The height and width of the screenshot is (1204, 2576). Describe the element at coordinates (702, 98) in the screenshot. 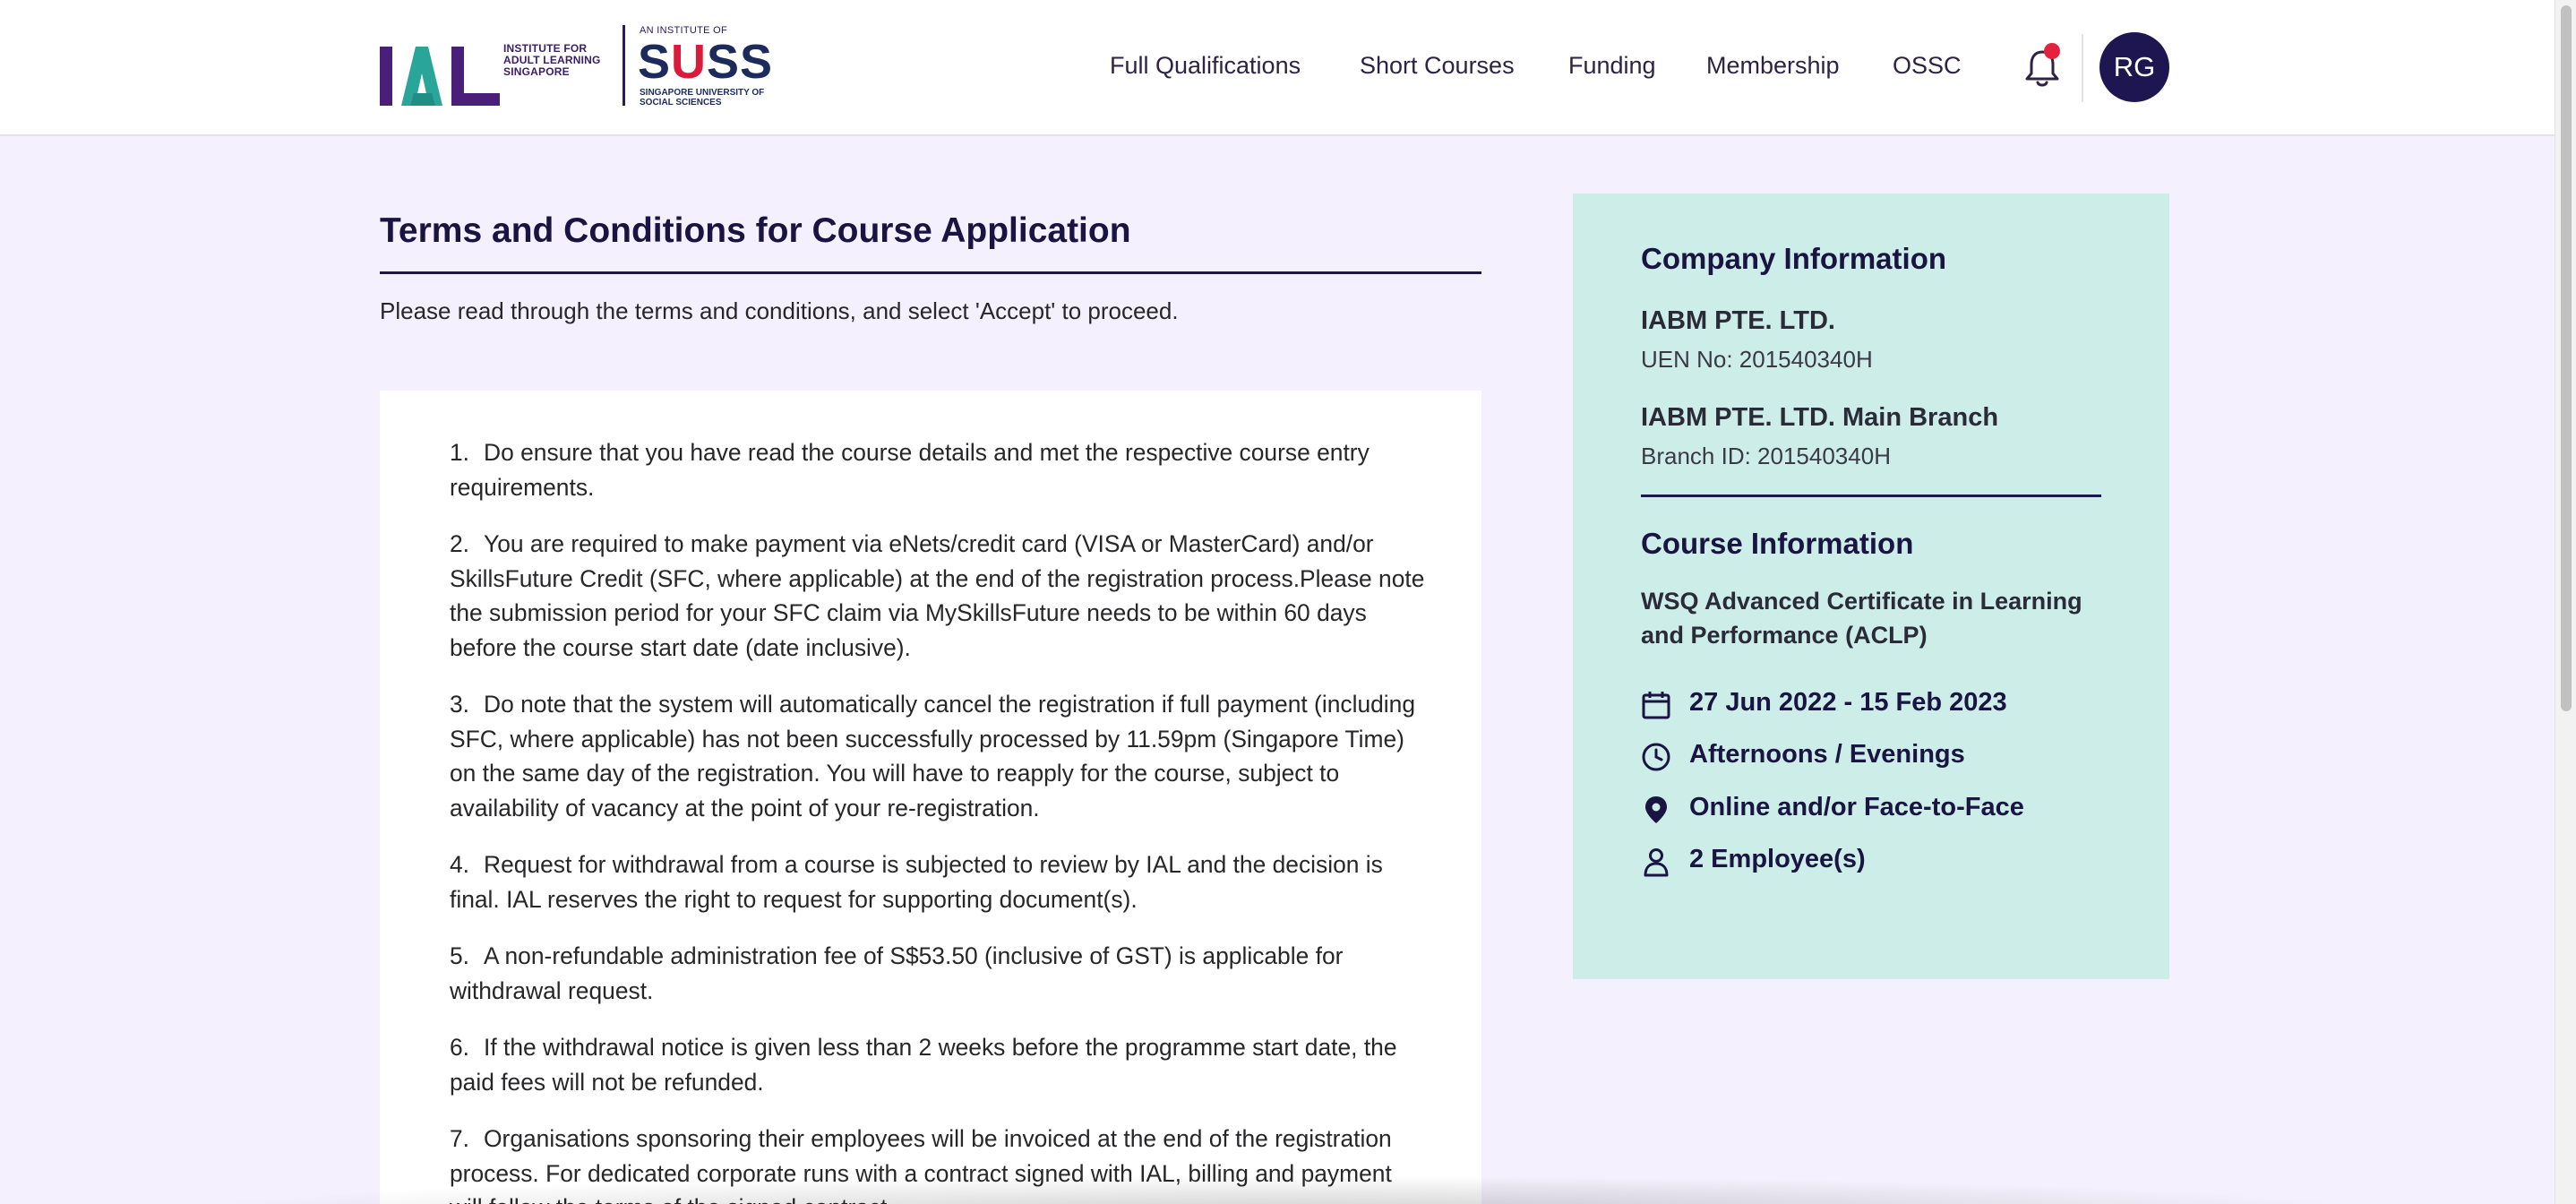

I see `suss-logo-sub: SINGAPORE UNIVERSITY OF SOCIAL SCIENCES` at that location.